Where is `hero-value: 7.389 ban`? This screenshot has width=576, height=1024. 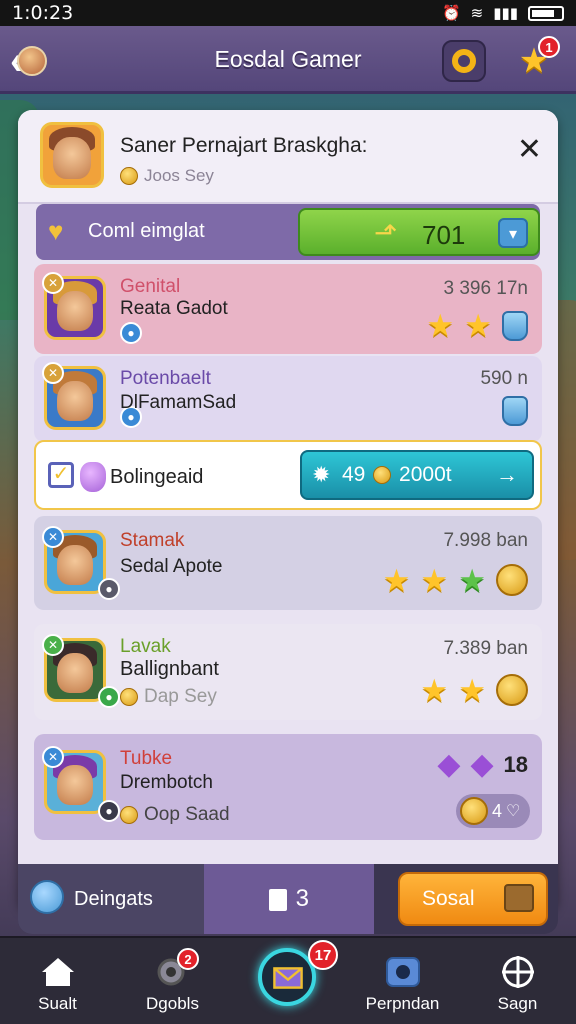
hero-value: 7.389 ban is located at coordinates (485, 648).